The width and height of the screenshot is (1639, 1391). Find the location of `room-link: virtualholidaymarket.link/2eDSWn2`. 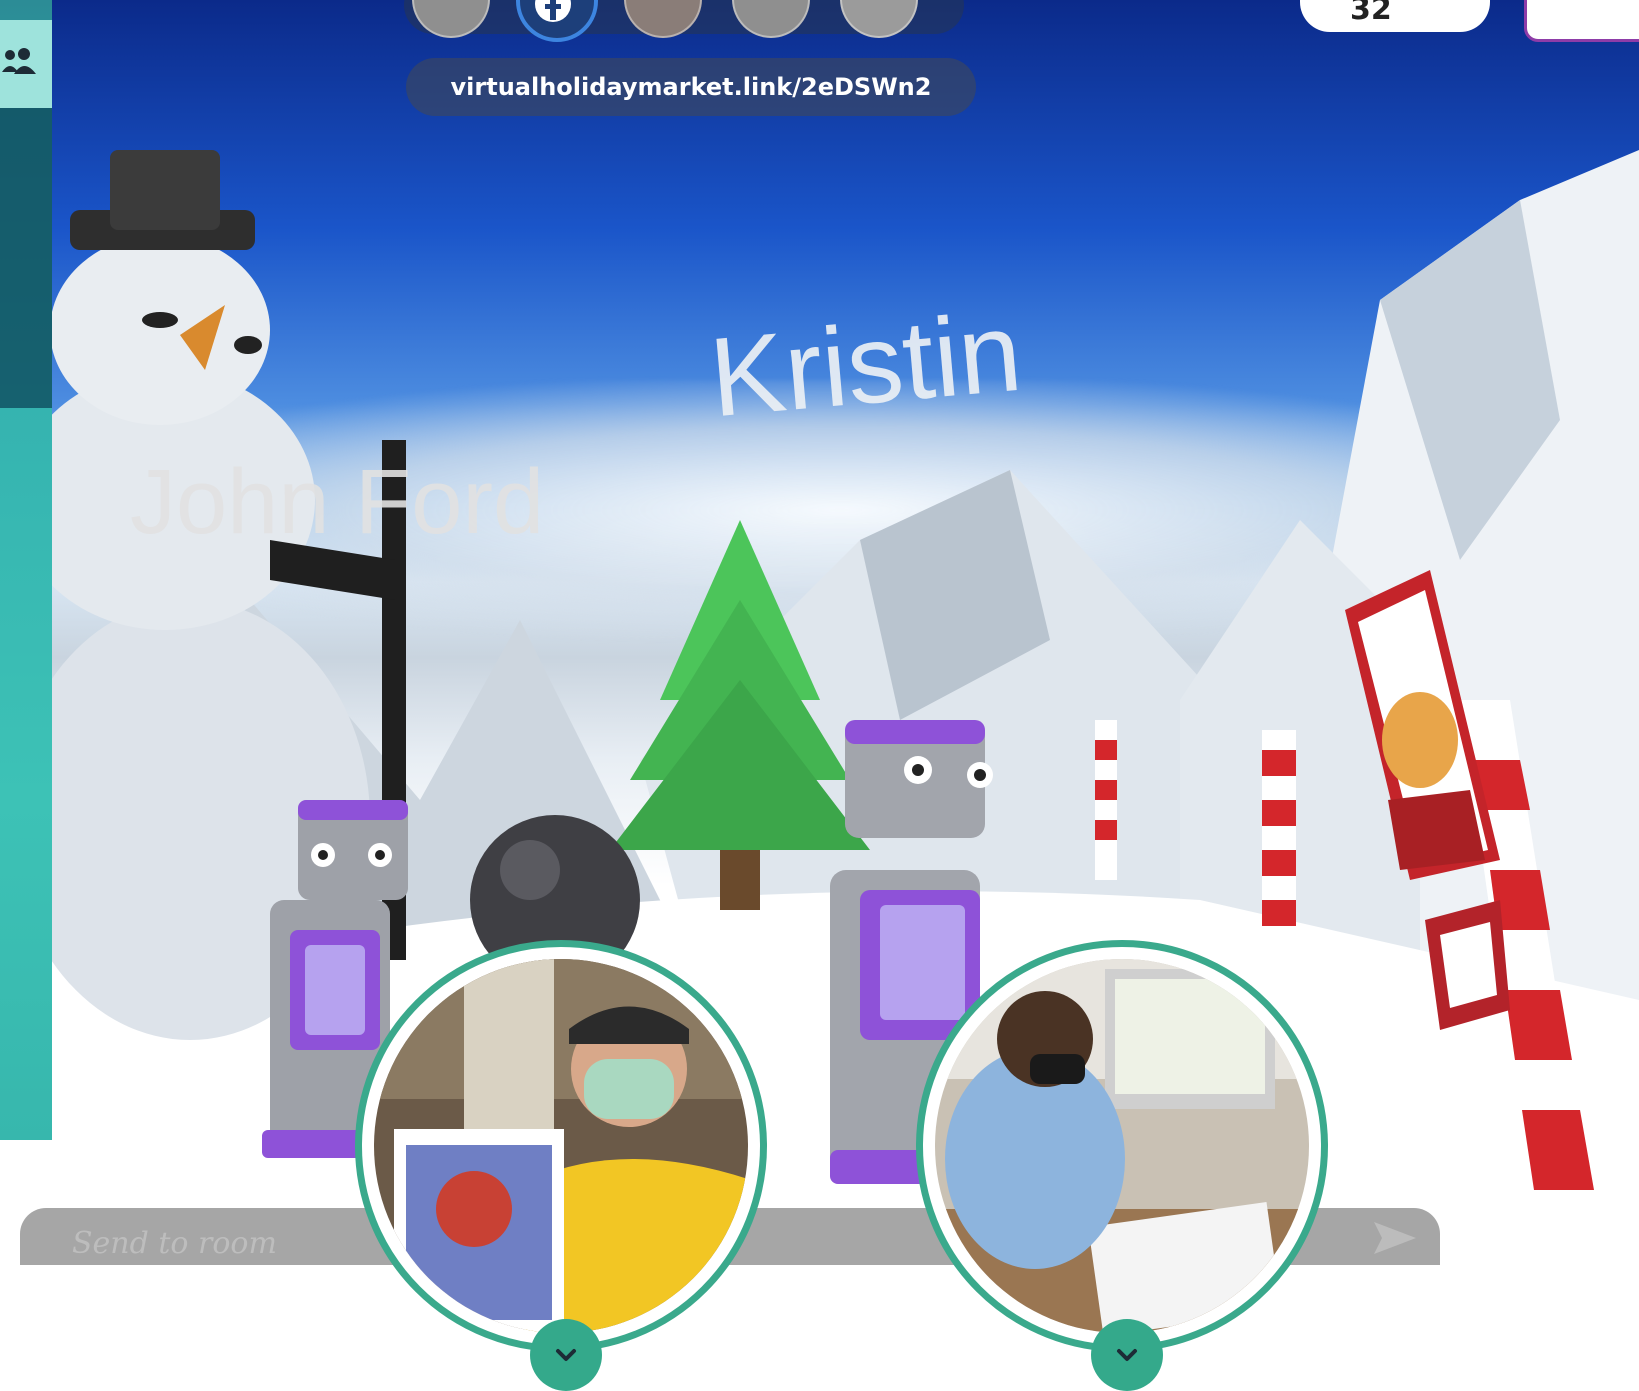

room-link: virtualholidaymarket.link/2eDSWn2 is located at coordinates (691, 87).